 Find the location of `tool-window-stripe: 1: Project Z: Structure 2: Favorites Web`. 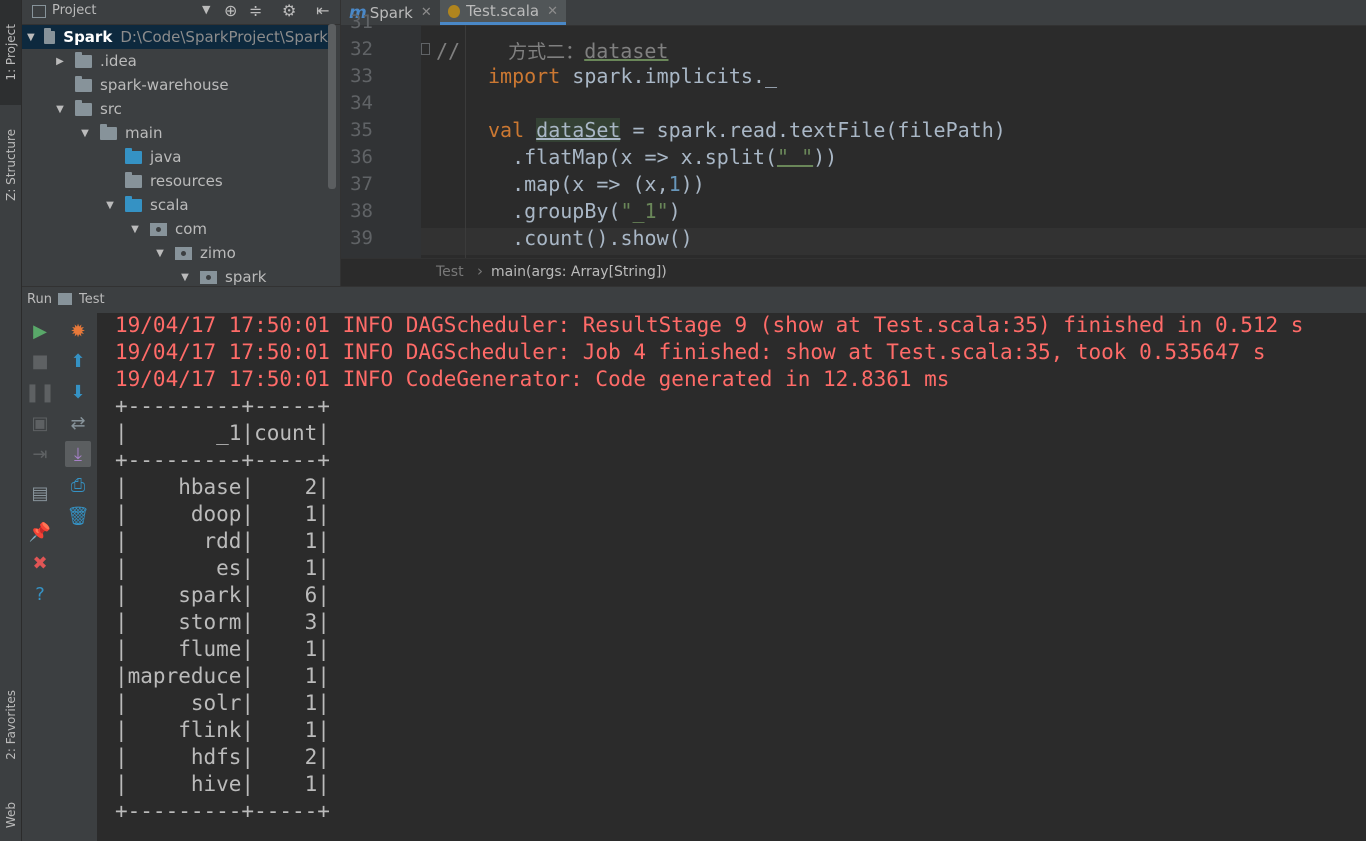

tool-window-stripe: 1: Project Z: Structure 2: Favorites Web is located at coordinates (11, 420).